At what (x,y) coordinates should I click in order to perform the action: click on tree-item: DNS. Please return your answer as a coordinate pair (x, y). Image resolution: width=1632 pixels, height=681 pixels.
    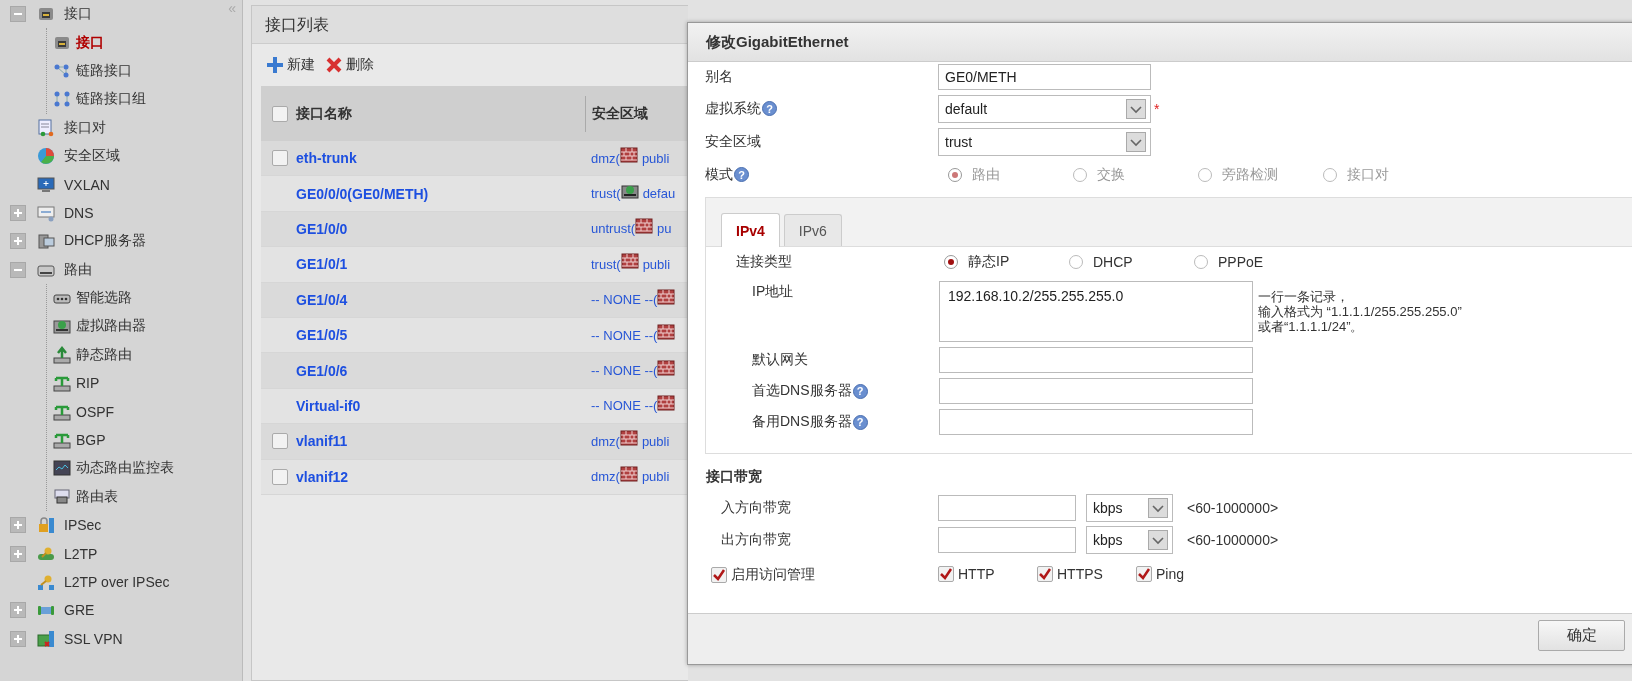
    Looking at the image, I should click on (47, 213).